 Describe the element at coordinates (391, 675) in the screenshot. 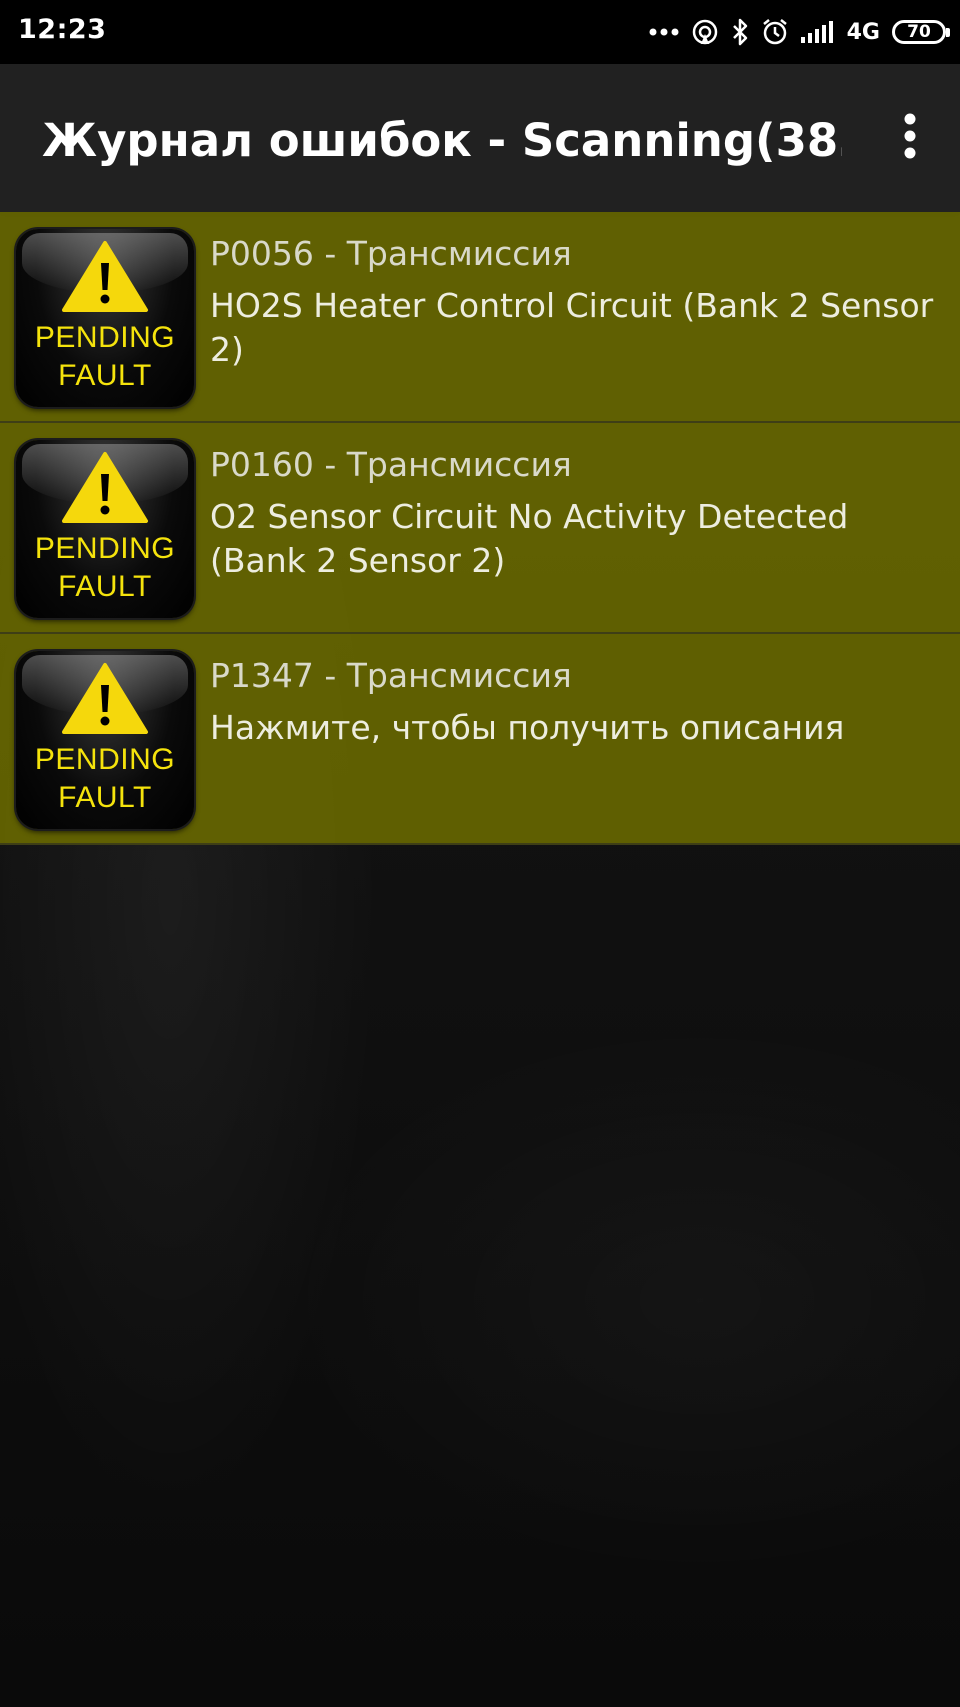

I see `fault-code: P1347 - Трансмиссия` at that location.